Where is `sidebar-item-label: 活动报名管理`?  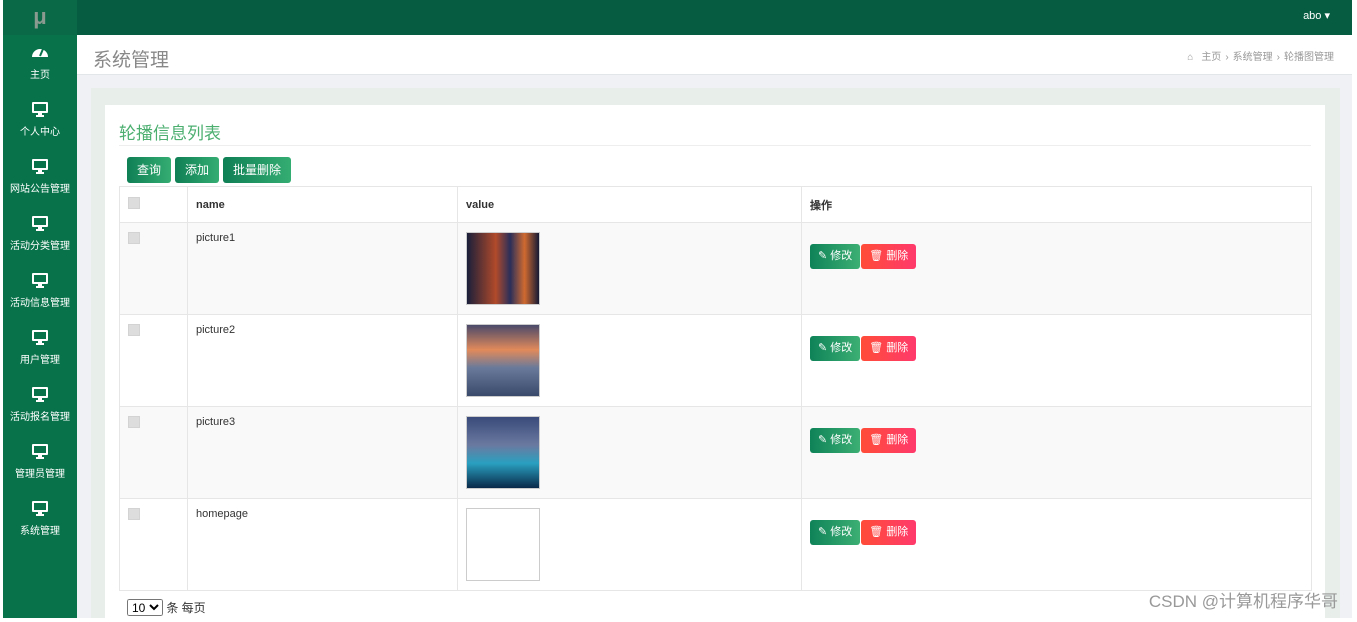
sidebar-item-label: 活动报名管理 is located at coordinates (40, 417).